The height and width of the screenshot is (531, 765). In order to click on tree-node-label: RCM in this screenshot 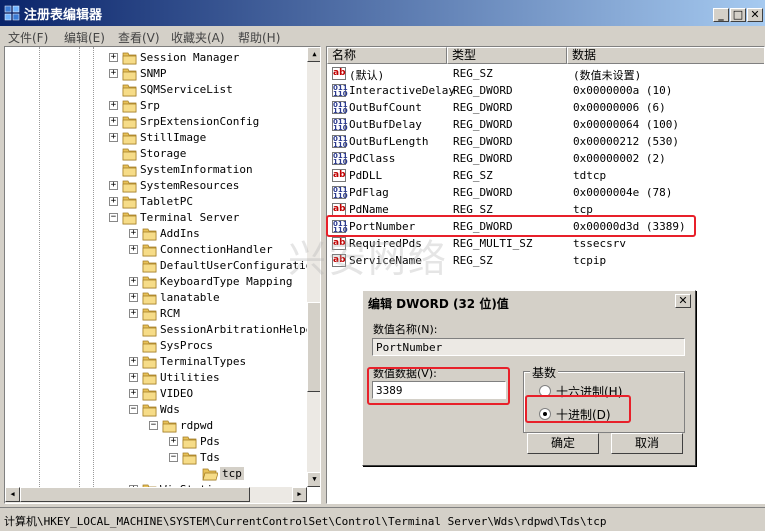, I will do `click(170, 313)`.